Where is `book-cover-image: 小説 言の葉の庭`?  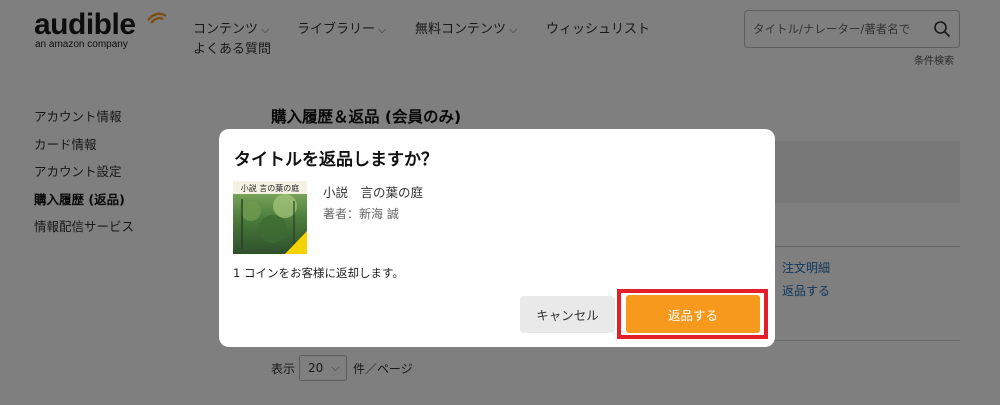
book-cover-image: 小説 言の葉の庭 is located at coordinates (270, 217).